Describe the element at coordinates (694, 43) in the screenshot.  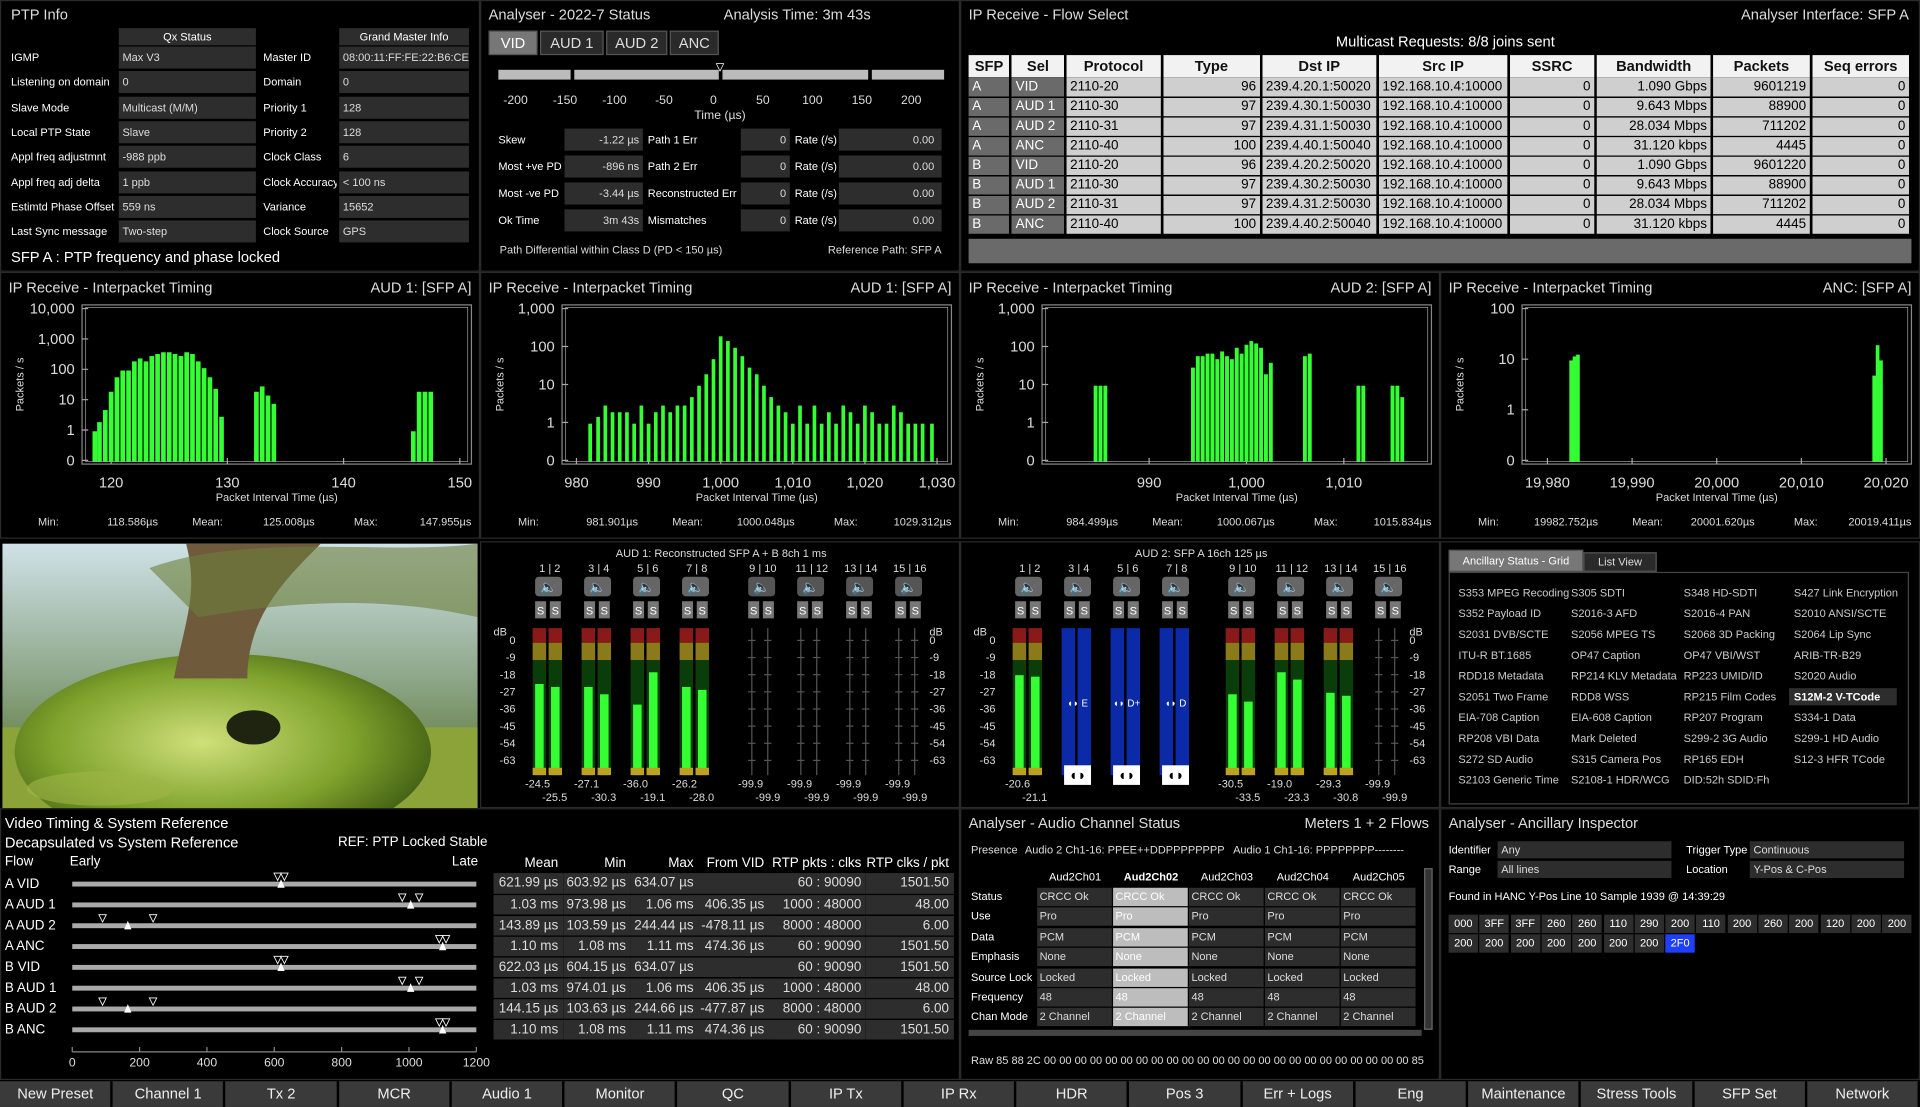
I see `tab-anc: ANC` at that location.